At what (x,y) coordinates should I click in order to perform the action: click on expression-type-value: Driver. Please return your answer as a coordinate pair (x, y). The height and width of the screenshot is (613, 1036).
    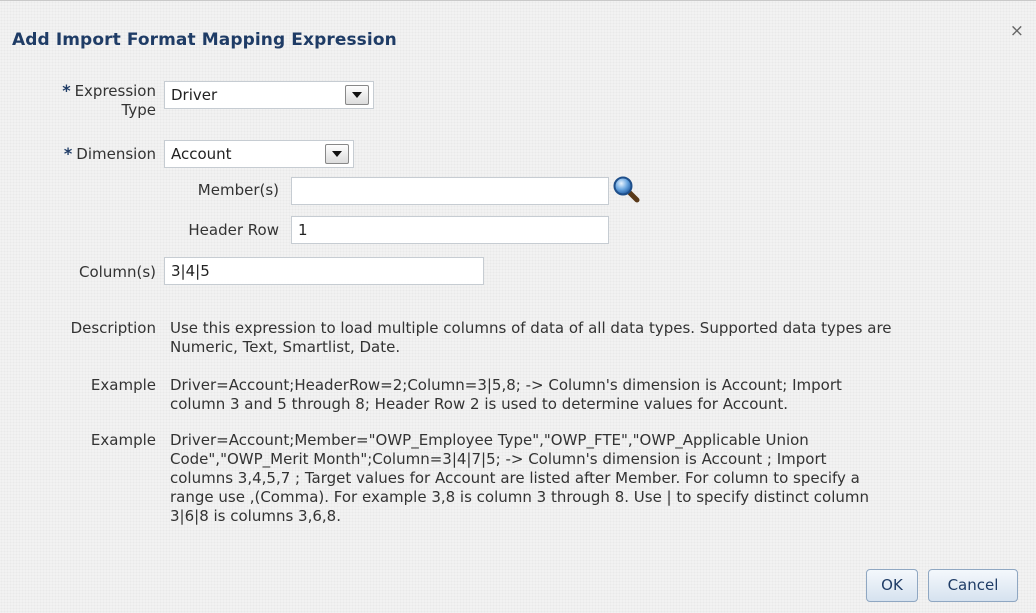
    Looking at the image, I should click on (194, 95).